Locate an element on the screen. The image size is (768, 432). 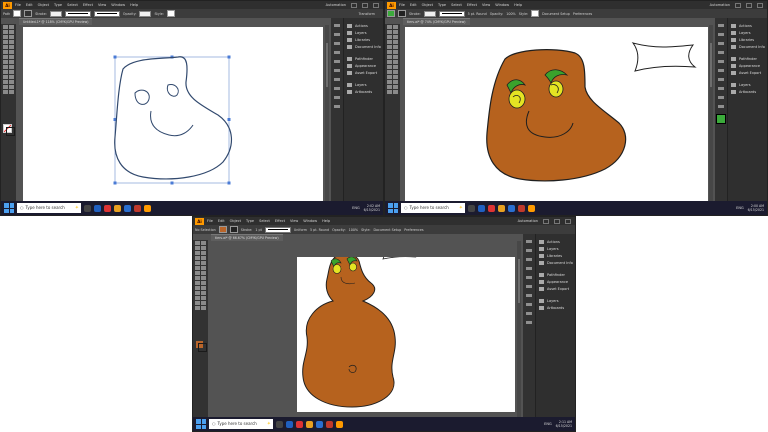
fill-stroke-widget is located at coordinates (201, 346).